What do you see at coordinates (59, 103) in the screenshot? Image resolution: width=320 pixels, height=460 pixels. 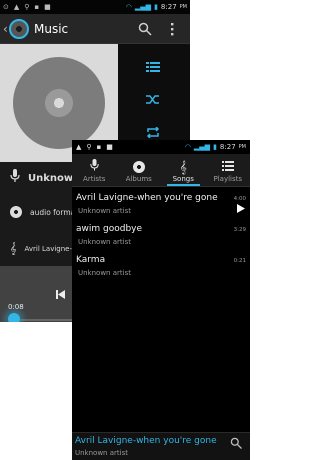 I see `album-art-disc-icon` at bounding box center [59, 103].